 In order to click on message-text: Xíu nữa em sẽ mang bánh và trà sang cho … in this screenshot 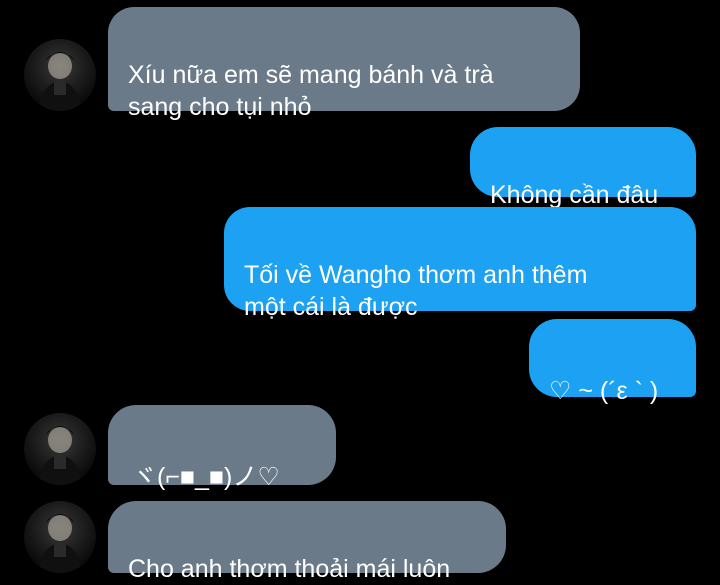, I will do `click(311, 91)`.